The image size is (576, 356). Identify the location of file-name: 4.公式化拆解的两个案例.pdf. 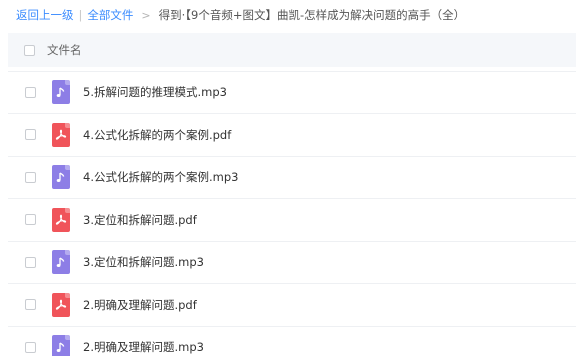
(157, 135).